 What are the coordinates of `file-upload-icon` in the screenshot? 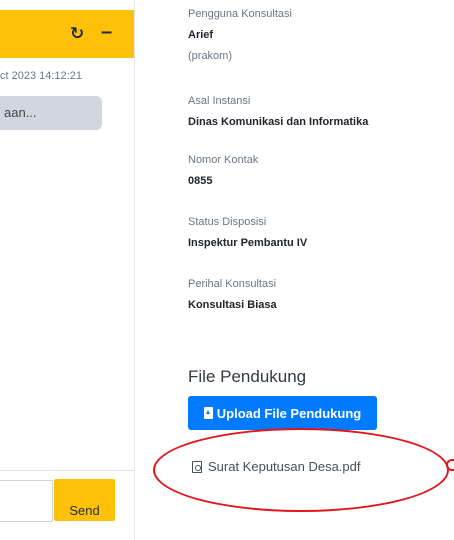 It's located at (208, 413).